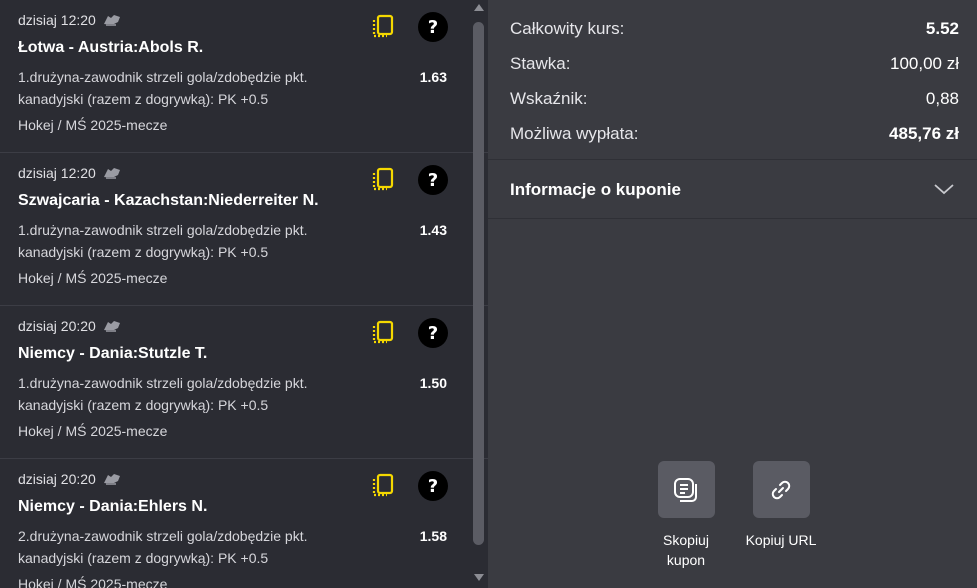 This screenshot has width=977, height=588. I want to click on bet-match: Niemcy - Dania:Ehlers N., so click(113, 506).